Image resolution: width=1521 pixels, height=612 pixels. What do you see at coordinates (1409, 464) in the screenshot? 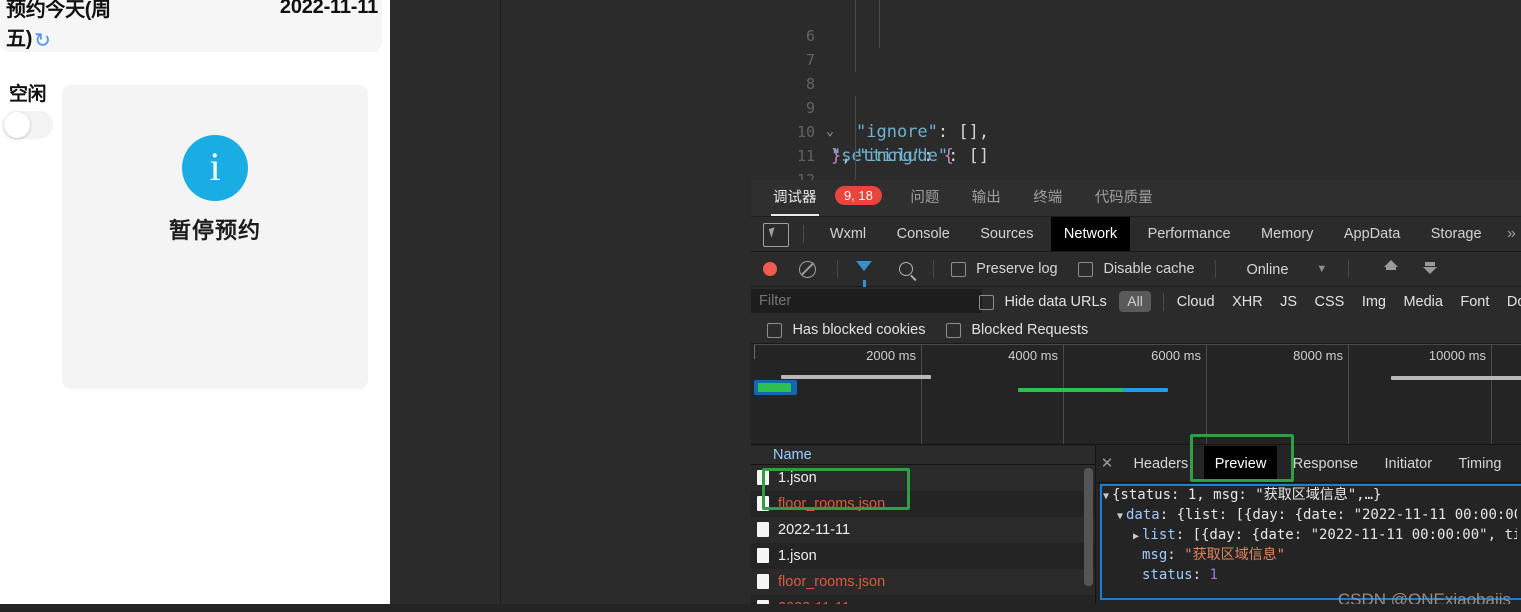
I see `tab-initiator: Initiator` at bounding box center [1409, 464].